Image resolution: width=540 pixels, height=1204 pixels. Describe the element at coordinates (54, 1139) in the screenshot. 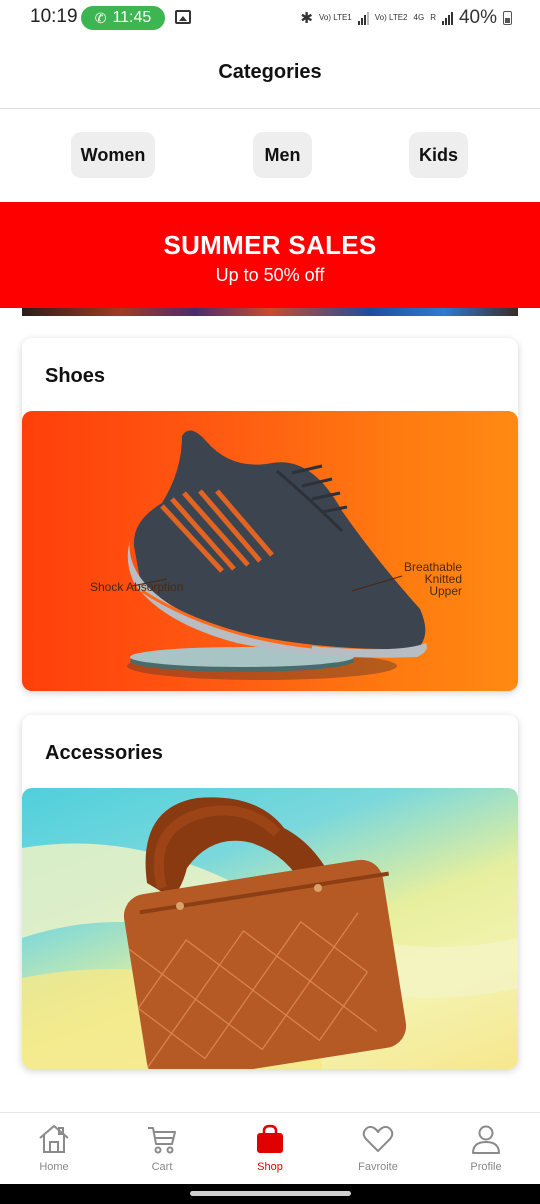

I see `home-icon` at that location.